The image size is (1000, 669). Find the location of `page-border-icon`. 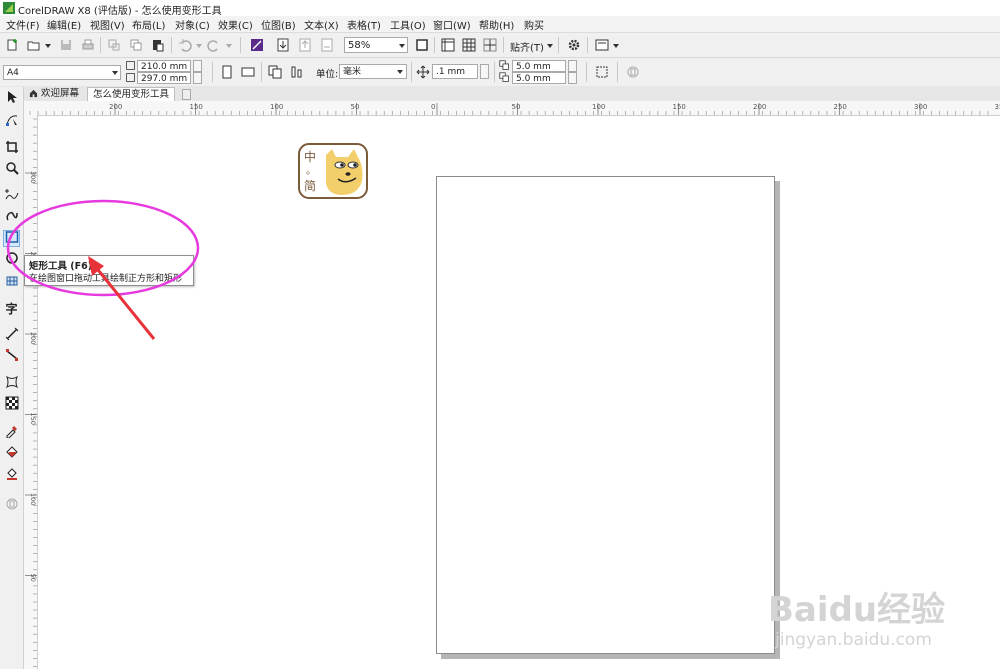

page-border-icon is located at coordinates (602, 72).